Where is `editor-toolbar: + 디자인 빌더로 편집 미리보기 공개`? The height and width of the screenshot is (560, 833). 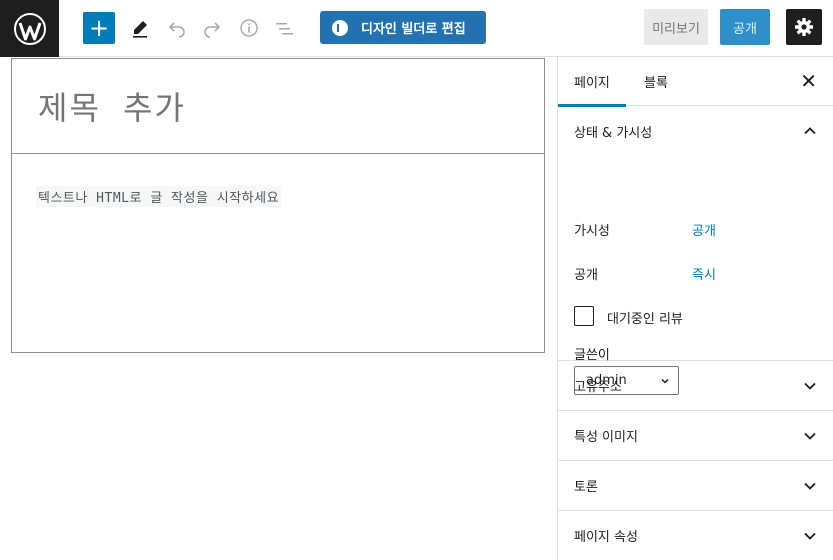
editor-toolbar: + 디자인 빌더로 편집 미리보기 공개 is located at coordinates (416, 28).